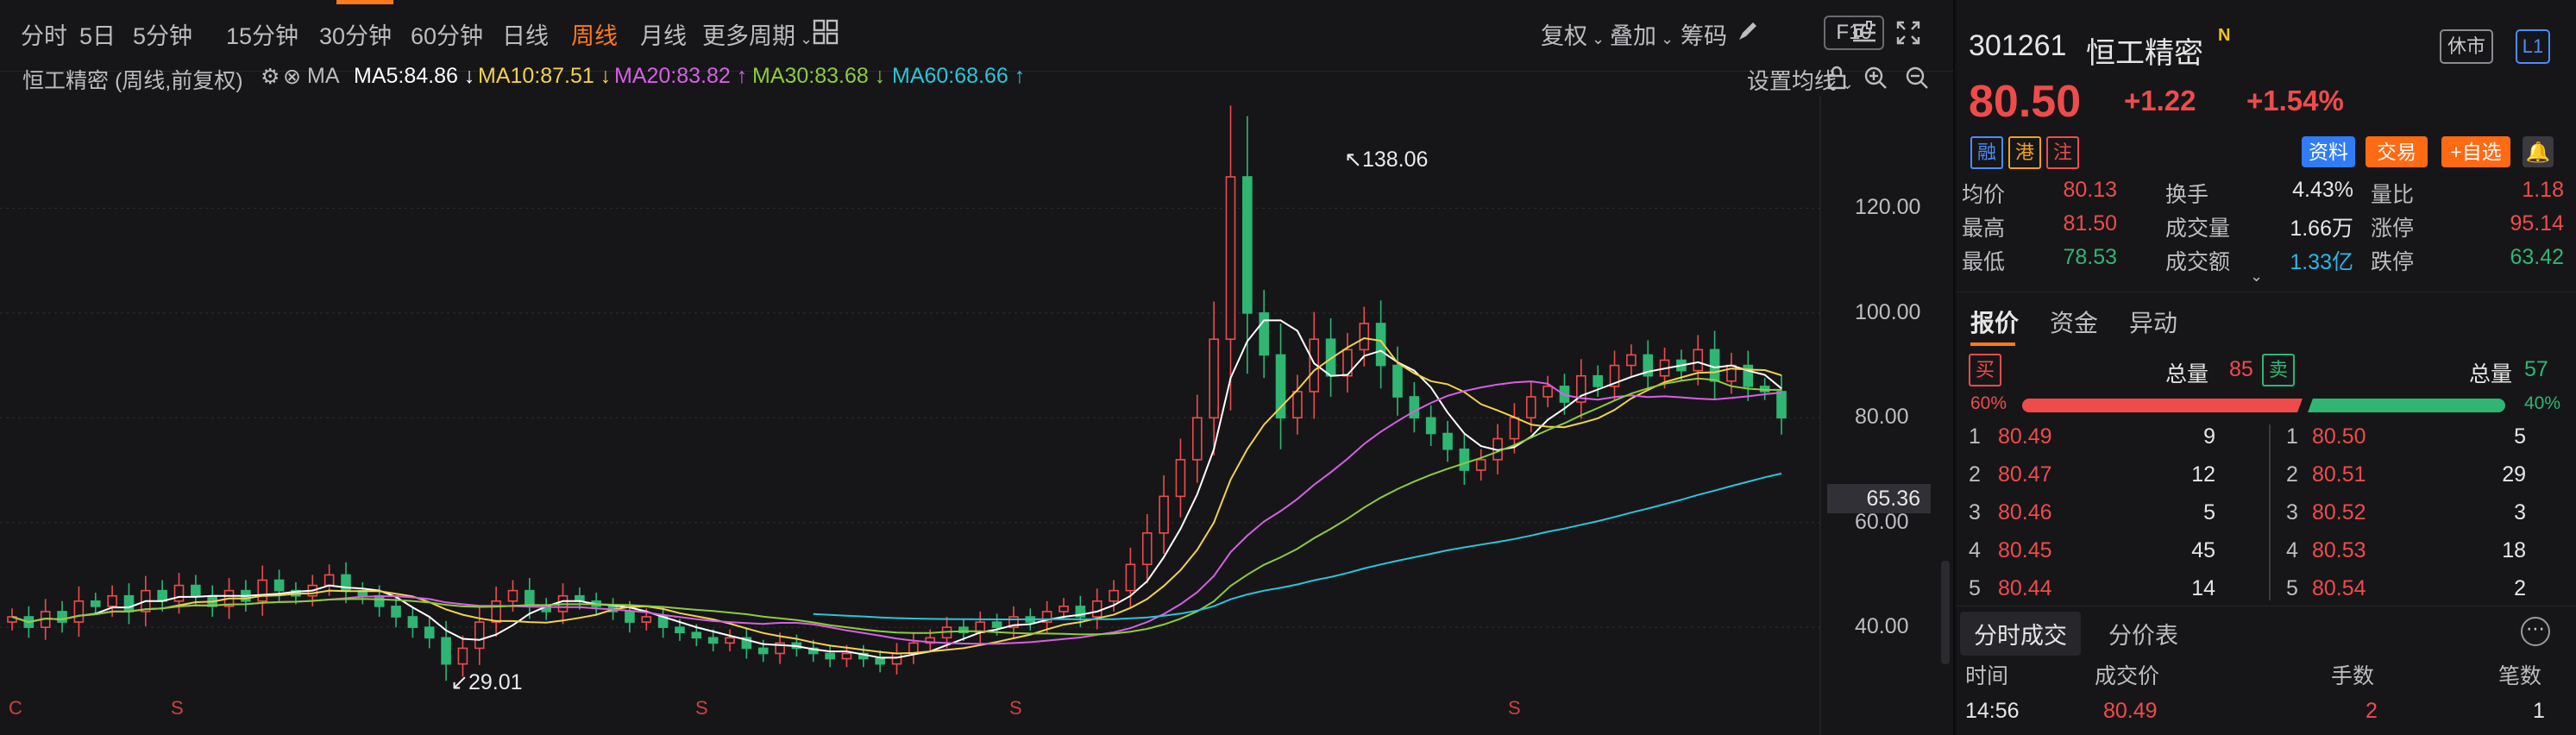 The width and height of the screenshot is (2576, 735). What do you see at coordinates (2537, 257) in the screenshot?
I see `limit-down-value: 63.42` at bounding box center [2537, 257].